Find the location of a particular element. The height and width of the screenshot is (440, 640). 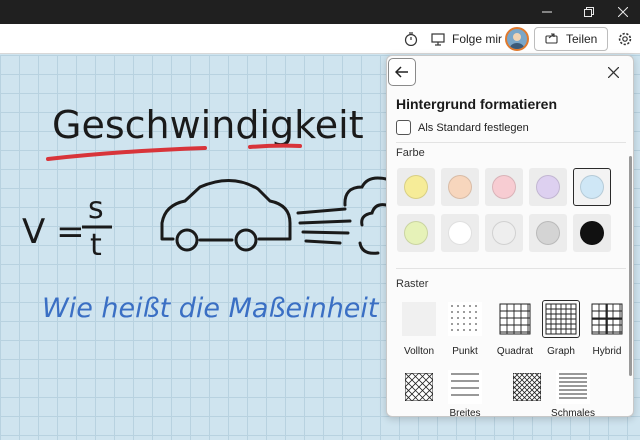

motion-lines is located at coordinates (324, 226).